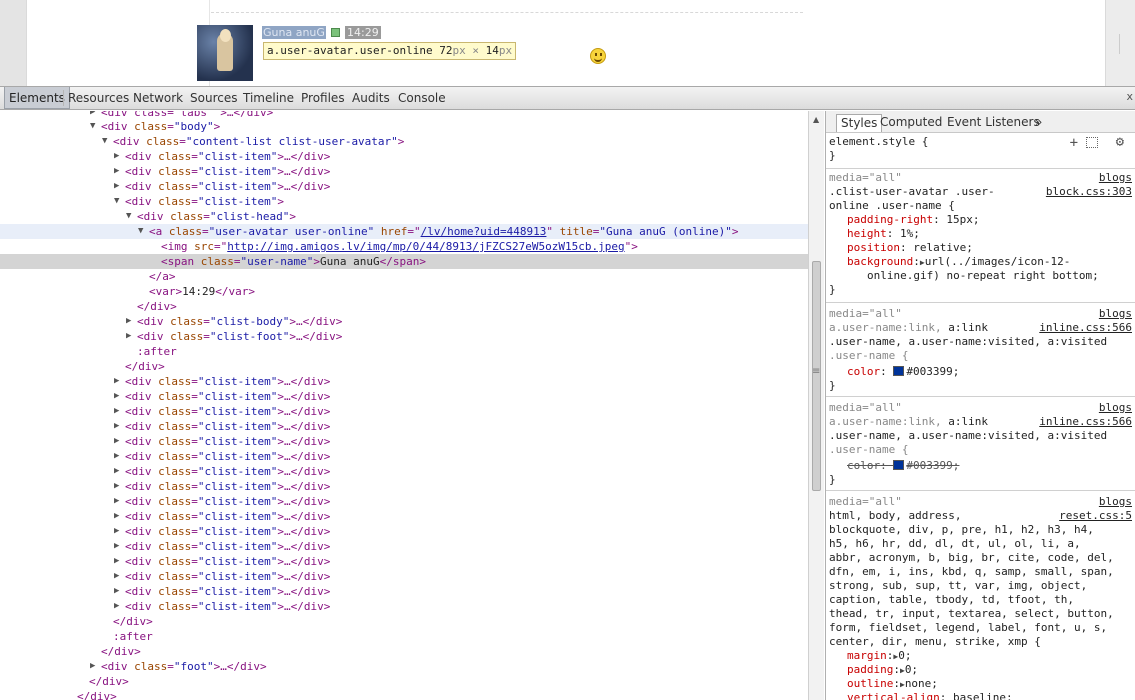 The image size is (1135, 700). Describe the element at coordinates (1089, 192) in the screenshot. I see `source-link-block-css: block.css:303` at that location.